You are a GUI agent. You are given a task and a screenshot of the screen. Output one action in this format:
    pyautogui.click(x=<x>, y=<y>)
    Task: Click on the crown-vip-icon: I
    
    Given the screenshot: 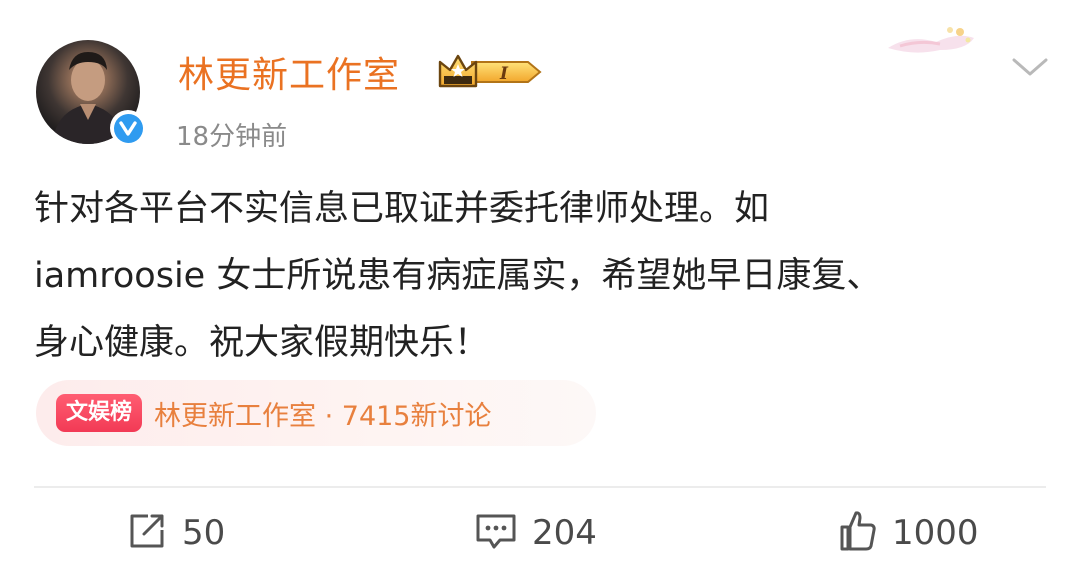 What is the action you would take?
    pyautogui.click(x=491, y=72)
    